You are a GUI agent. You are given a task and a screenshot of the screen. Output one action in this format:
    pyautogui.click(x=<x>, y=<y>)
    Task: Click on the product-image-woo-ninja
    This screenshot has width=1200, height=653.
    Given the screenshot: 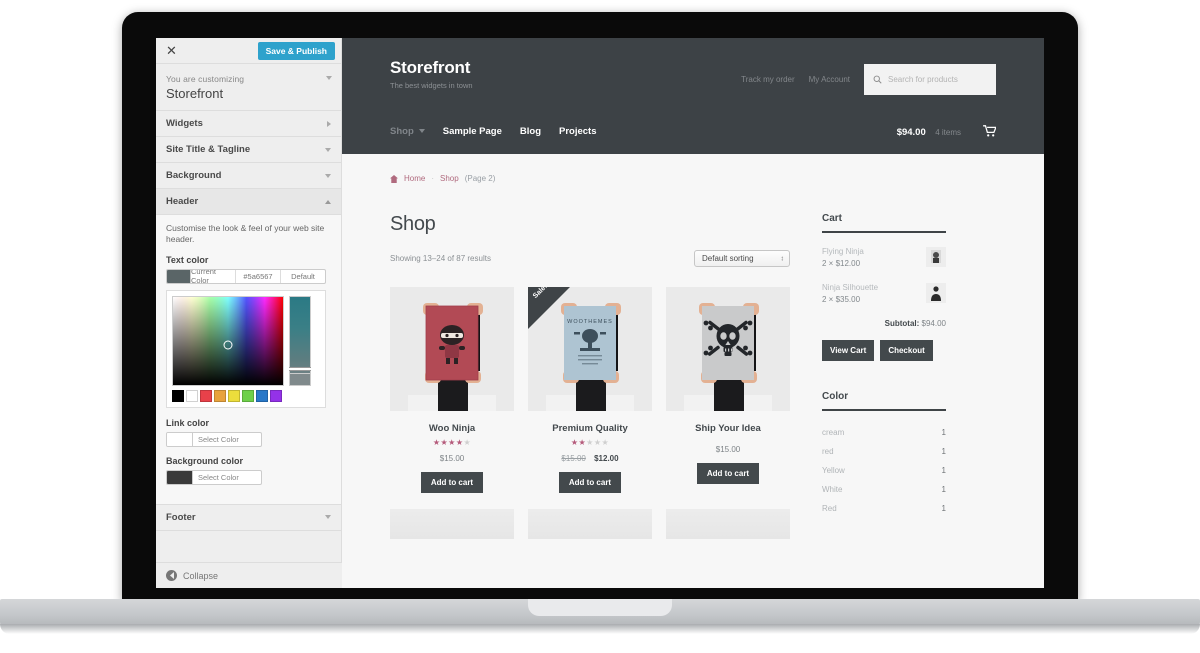 What is the action you would take?
    pyautogui.click(x=452, y=349)
    